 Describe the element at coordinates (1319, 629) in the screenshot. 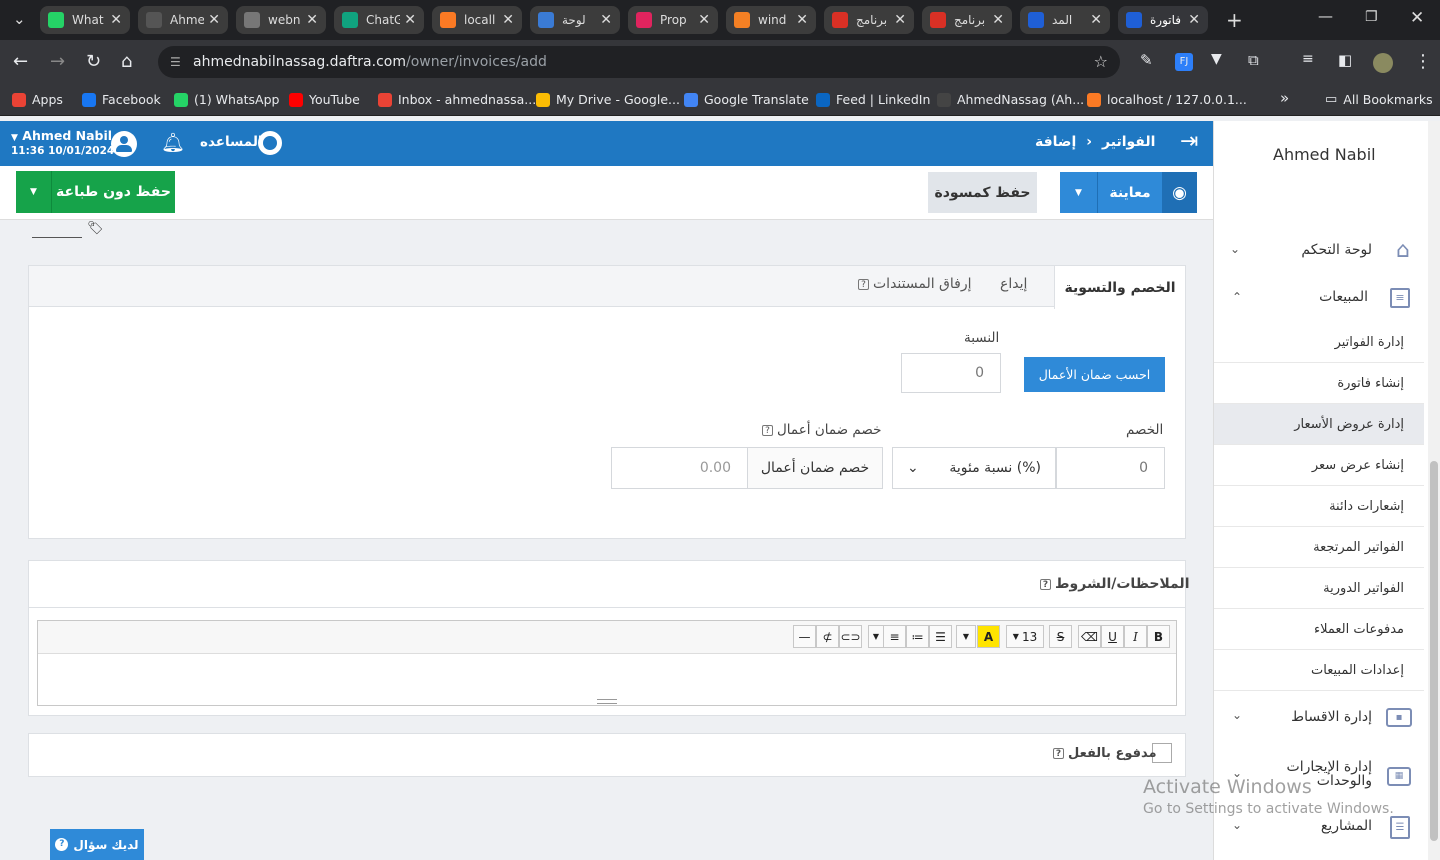

I see `sidebar-subitem: مدفوعات العملاء` at that location.